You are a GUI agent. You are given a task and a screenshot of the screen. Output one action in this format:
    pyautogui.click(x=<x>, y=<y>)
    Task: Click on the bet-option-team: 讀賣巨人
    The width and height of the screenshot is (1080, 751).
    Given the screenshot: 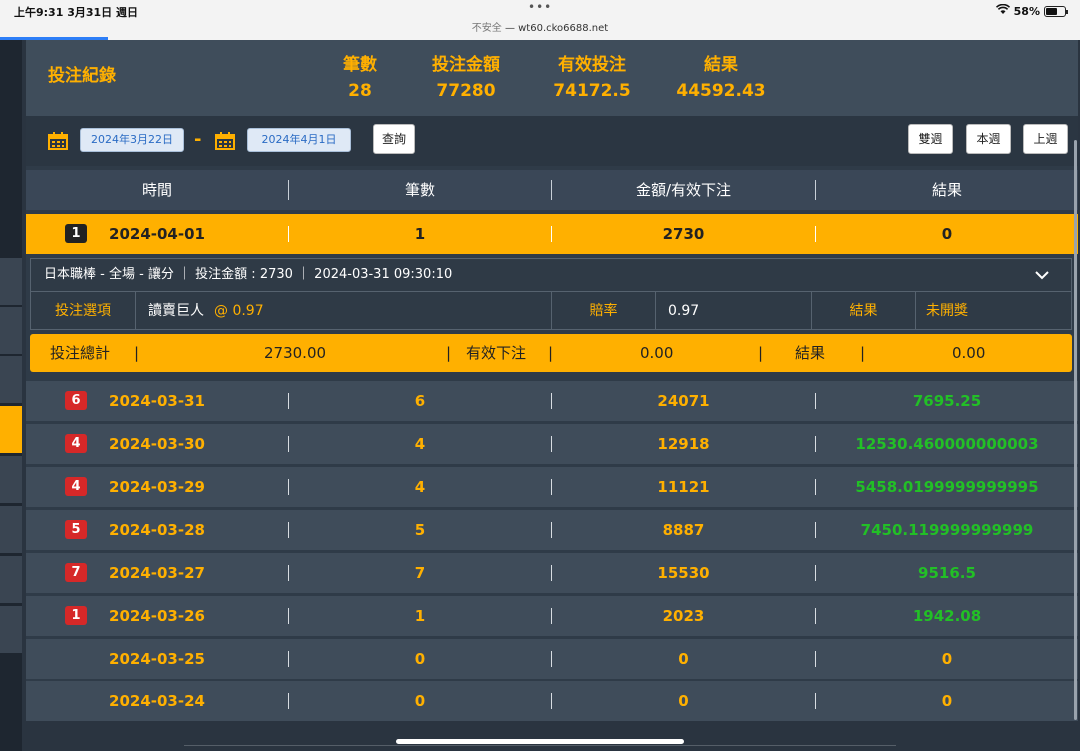 What is the action you would take?
    pyautogui.click(x=176, y=311)
    